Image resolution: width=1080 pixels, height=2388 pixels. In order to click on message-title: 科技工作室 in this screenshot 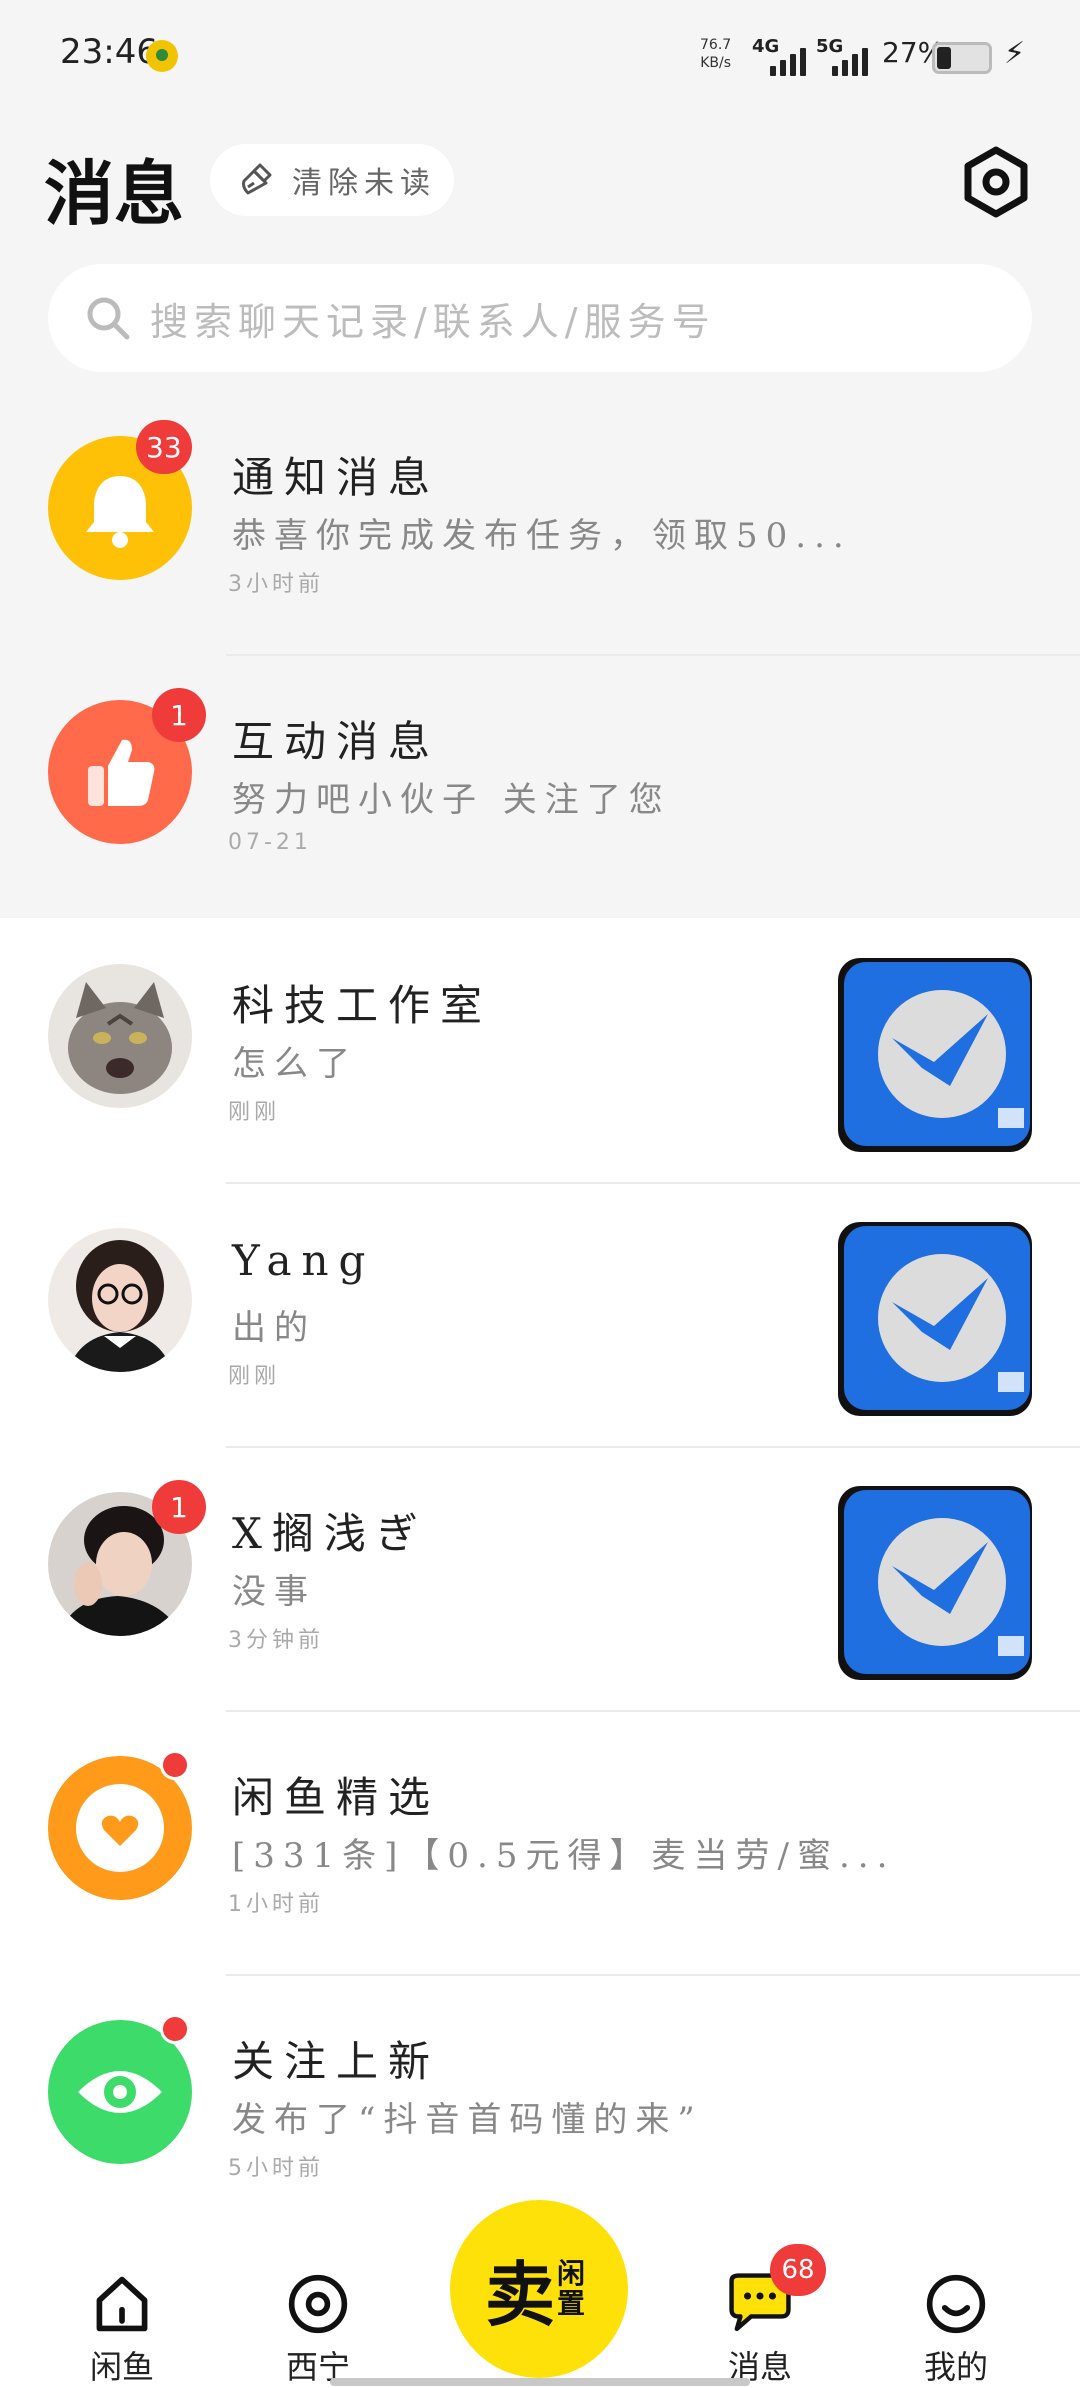, I will do `click(362, 1005)`.